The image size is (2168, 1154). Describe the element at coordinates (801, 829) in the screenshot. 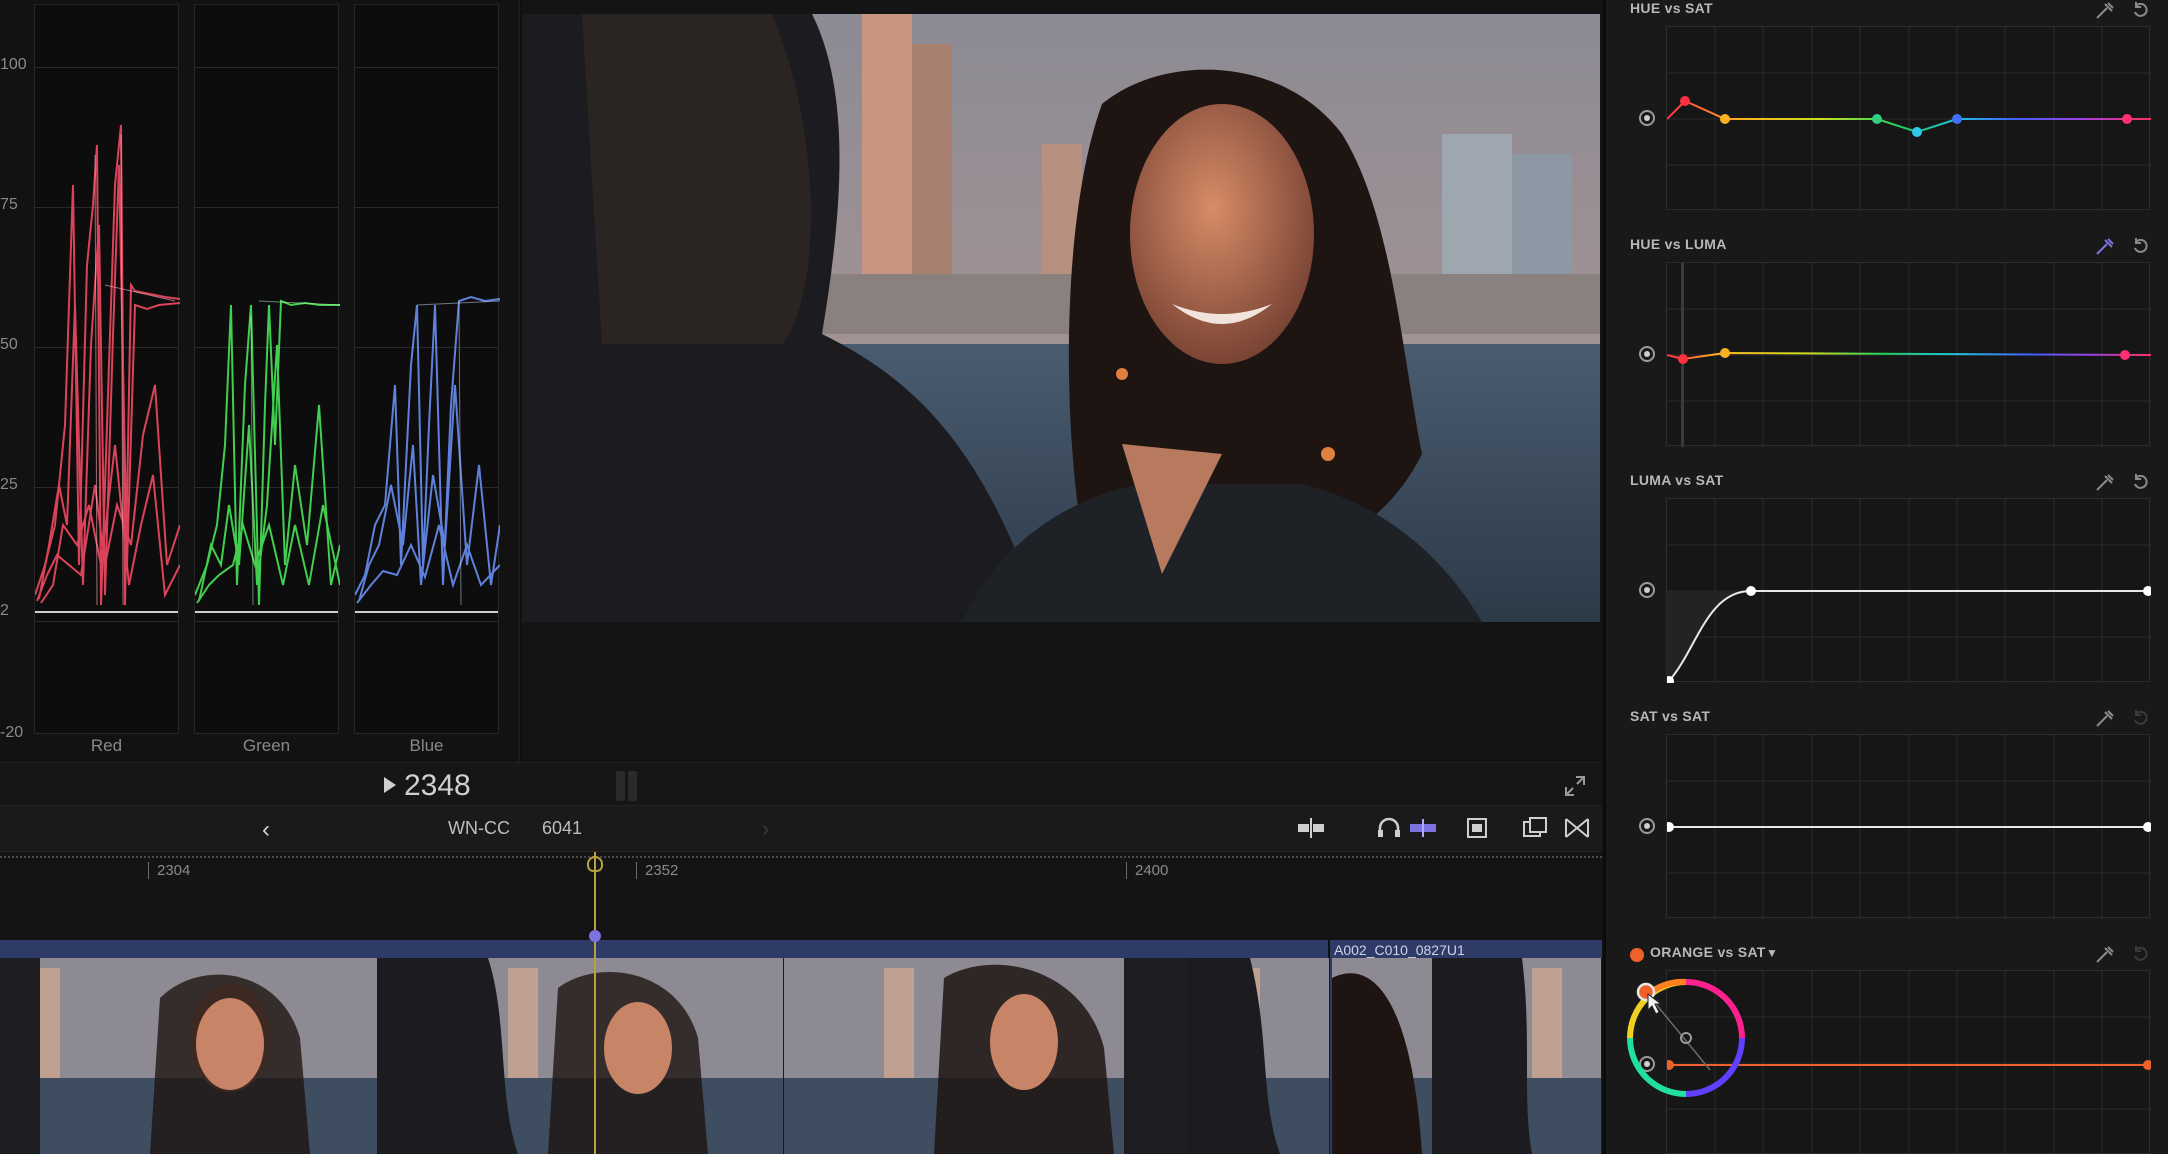

I see `timeline-toolbar: ‹ WN-CC 6041 ›` at that location.